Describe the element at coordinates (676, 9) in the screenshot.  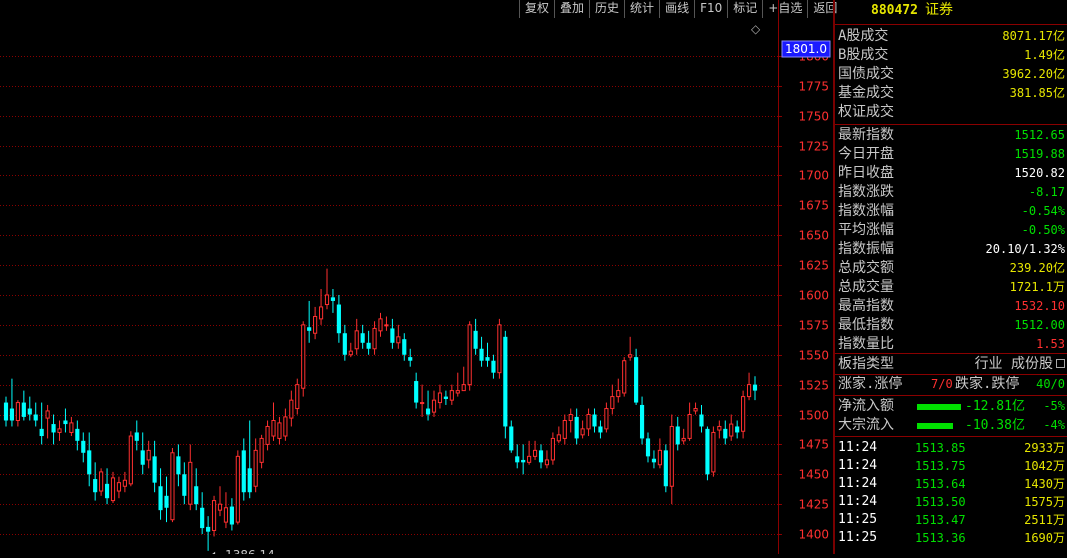
I see `toolbar-button: 画线` at that location.